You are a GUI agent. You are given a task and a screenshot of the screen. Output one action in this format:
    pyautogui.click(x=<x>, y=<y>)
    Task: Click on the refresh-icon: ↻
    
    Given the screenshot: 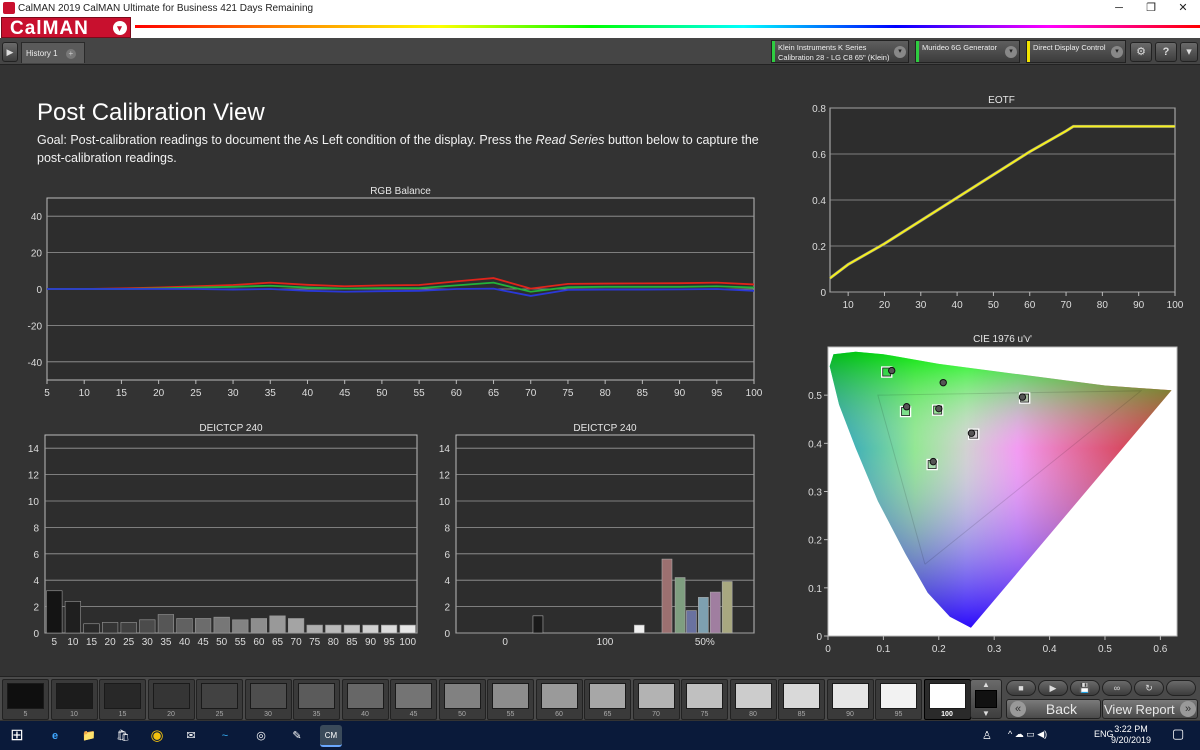 What is the action you would take?
    pyautogui.click(x=1149, y=688)
    